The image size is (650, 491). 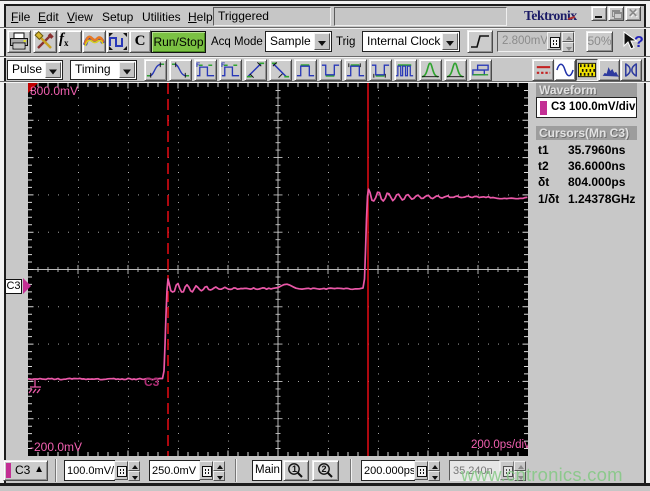 I want to click on svg-text: 800.0mV, so click(x=54, y=91).